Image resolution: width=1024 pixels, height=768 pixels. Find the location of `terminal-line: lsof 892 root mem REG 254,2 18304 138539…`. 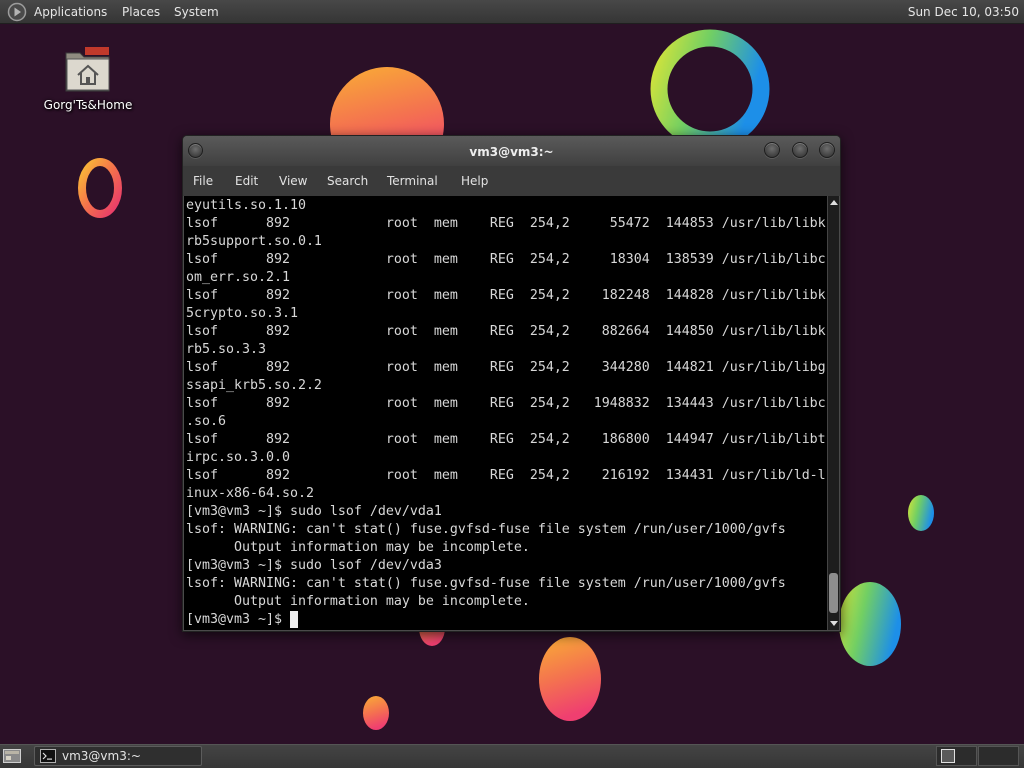

terminal-line: lsof 892 root mem REG 254,2 18304 138539… is located at coordinates (506, 259).